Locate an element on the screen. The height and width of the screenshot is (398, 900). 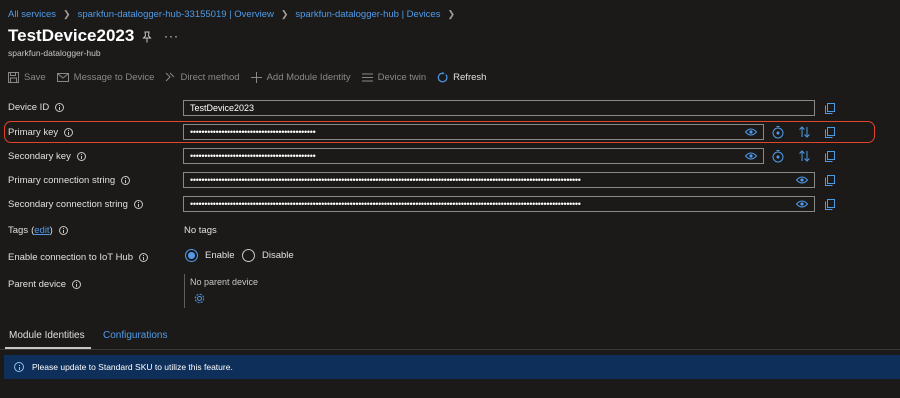
primary-key-label-row: Primary key is located at coordinates (41, 132).